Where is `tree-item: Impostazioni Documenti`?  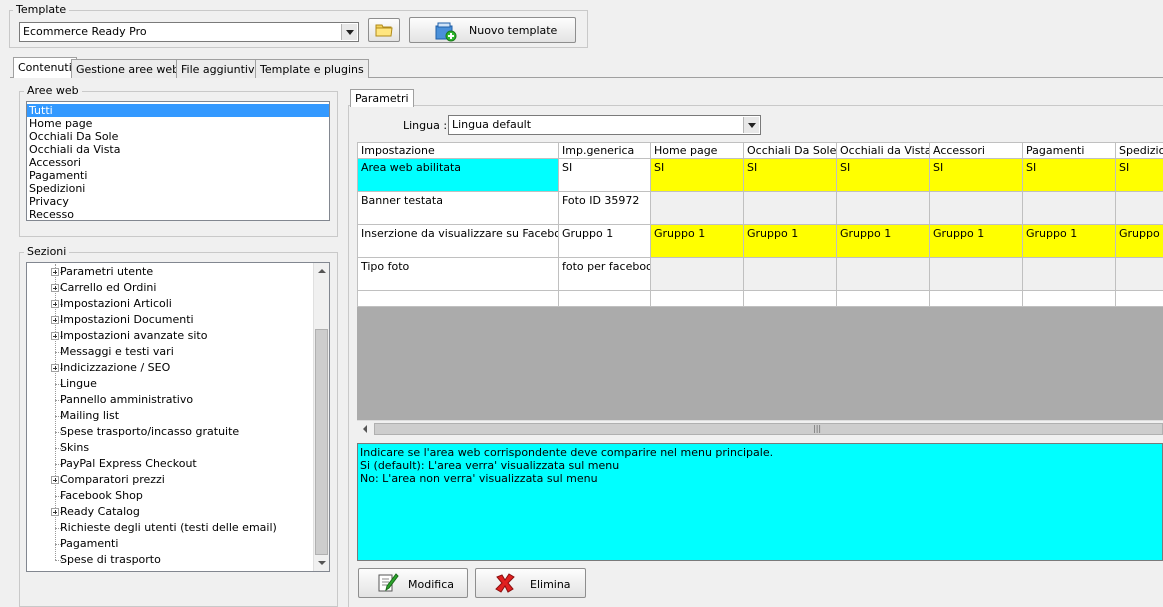 tree-item: Impostazioni Documenti is located at coordinates (170, 320).